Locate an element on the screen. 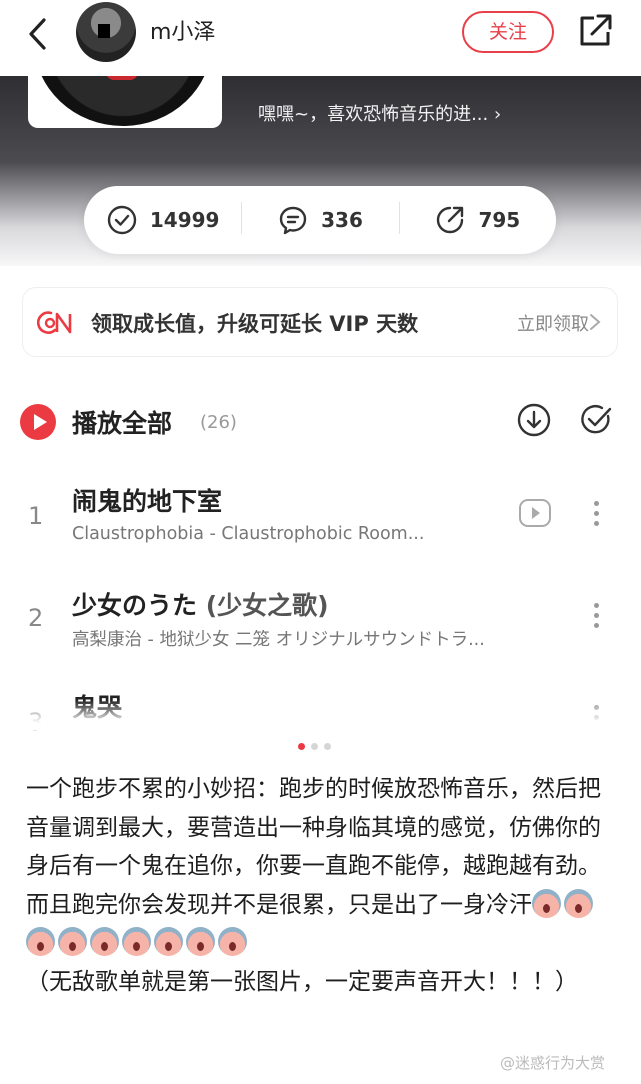 The image size is (641, 1084). share-count-button: 795 is located at coordinates (477, 219).